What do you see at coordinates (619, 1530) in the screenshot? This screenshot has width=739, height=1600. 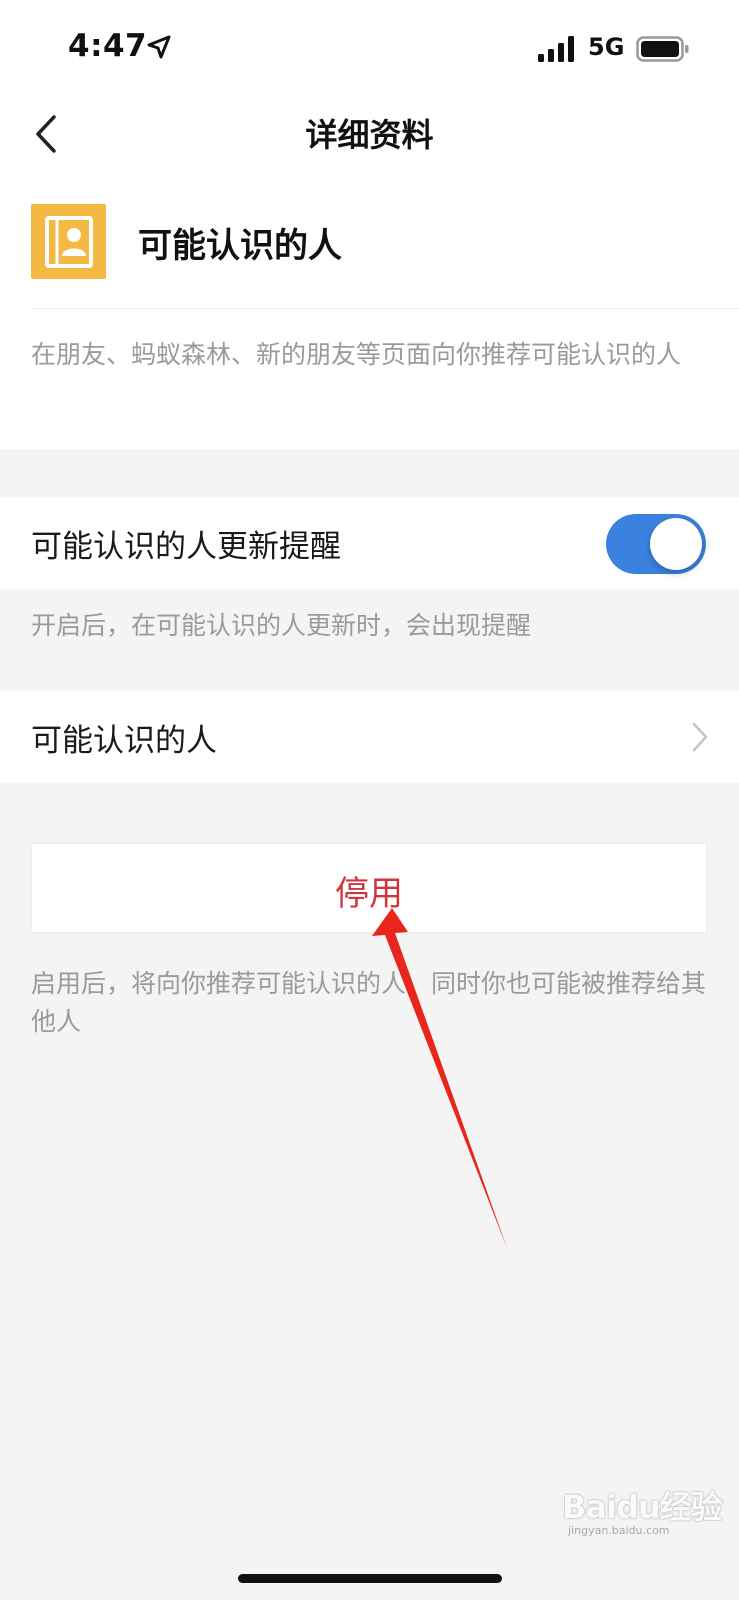 I see `watermark-subtext: jingyan.baidu.com` at bounding box center [619, 1530].